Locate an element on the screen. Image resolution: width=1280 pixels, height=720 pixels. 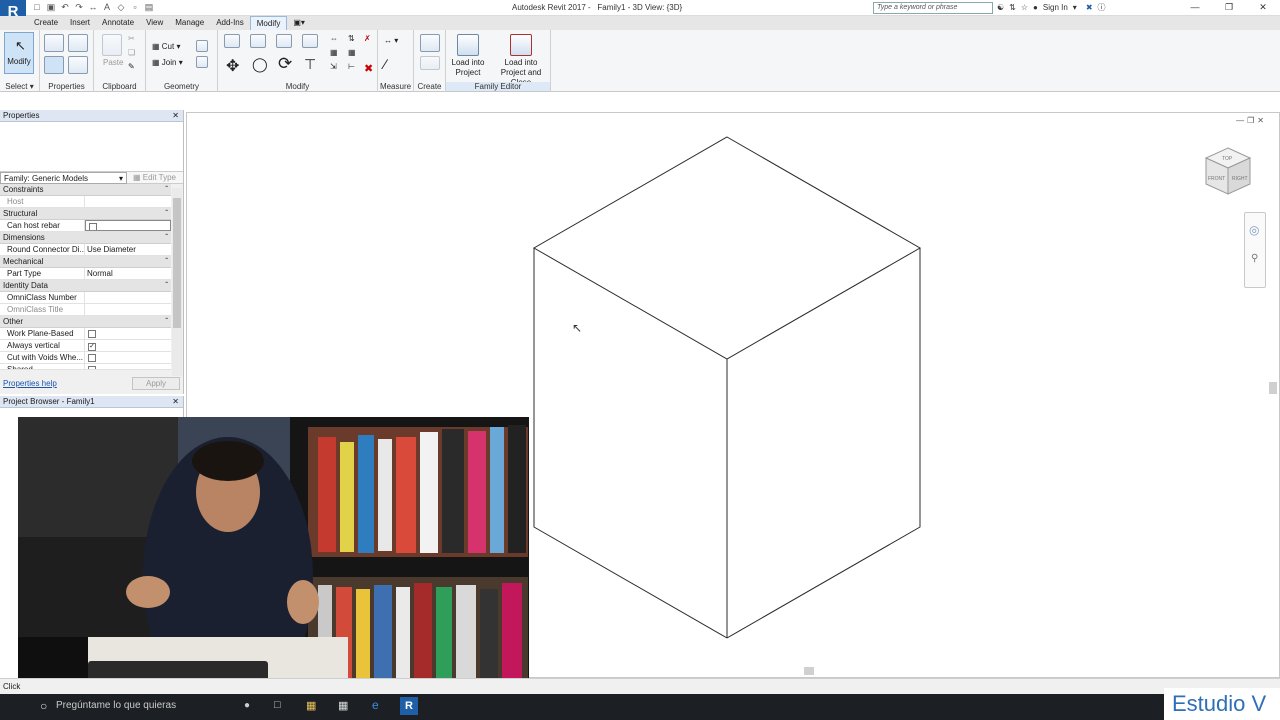
microphone-icon: ● is located at coordinates (247, 705).